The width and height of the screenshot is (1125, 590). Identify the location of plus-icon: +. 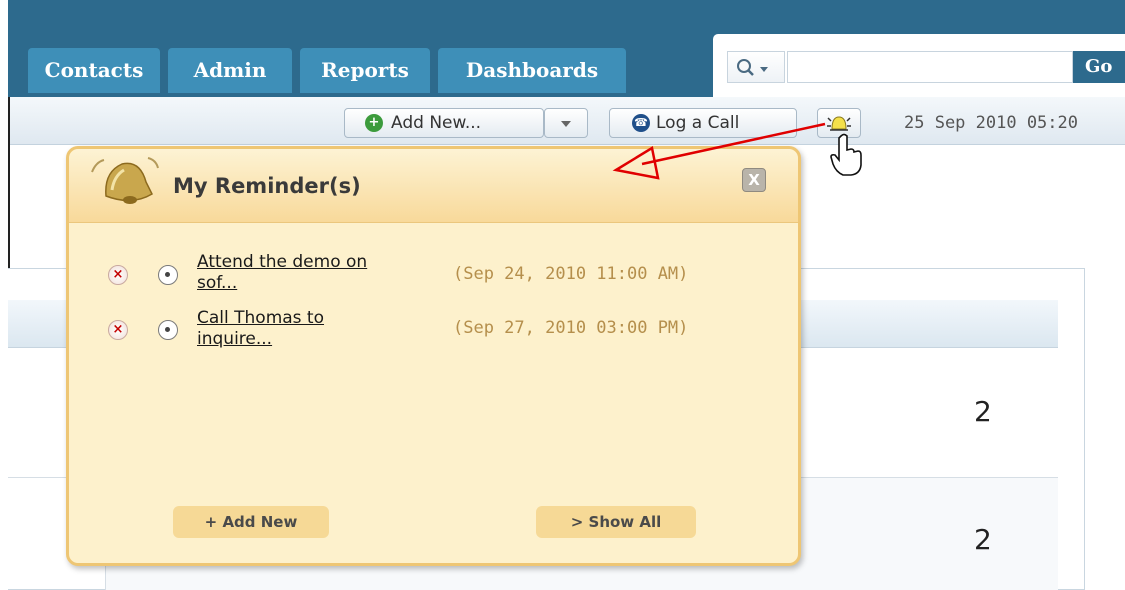
(374, 123).